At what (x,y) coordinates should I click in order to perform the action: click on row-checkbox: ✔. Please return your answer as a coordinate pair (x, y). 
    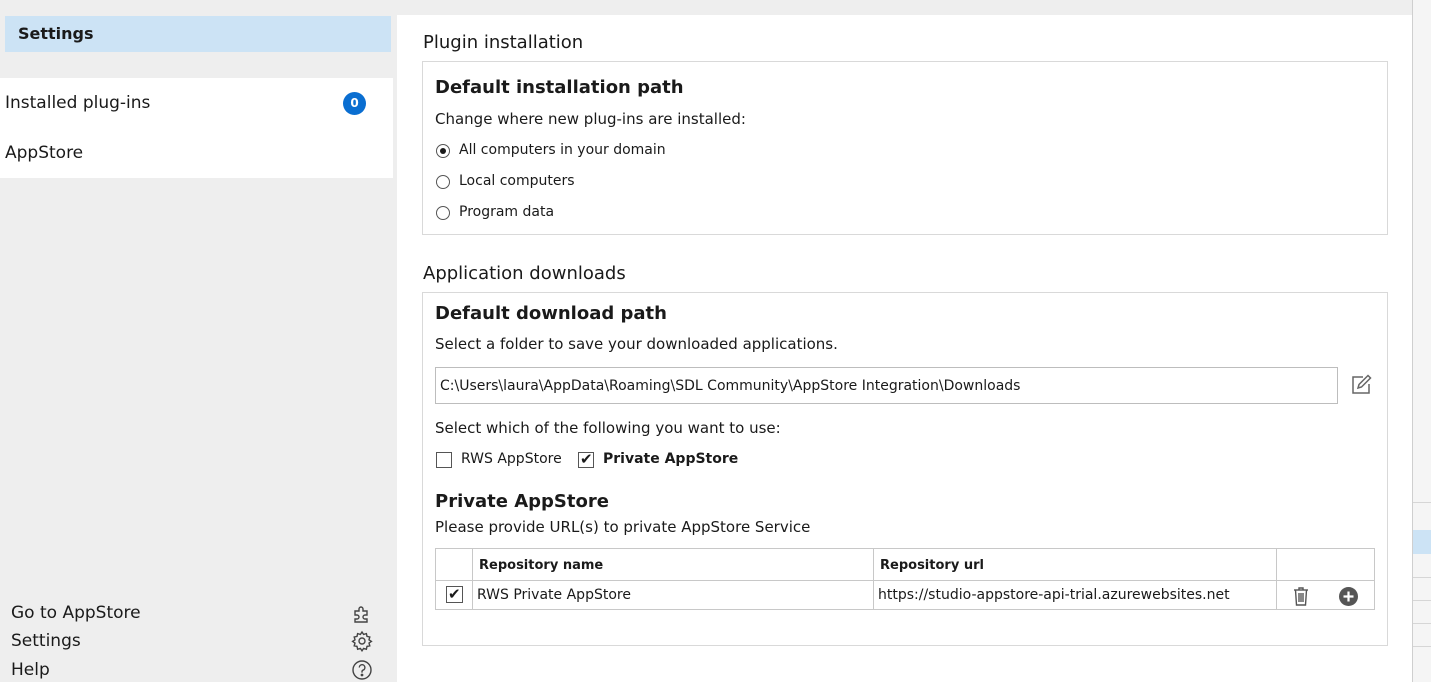
    Looking at the image, I should click on (454, 594).